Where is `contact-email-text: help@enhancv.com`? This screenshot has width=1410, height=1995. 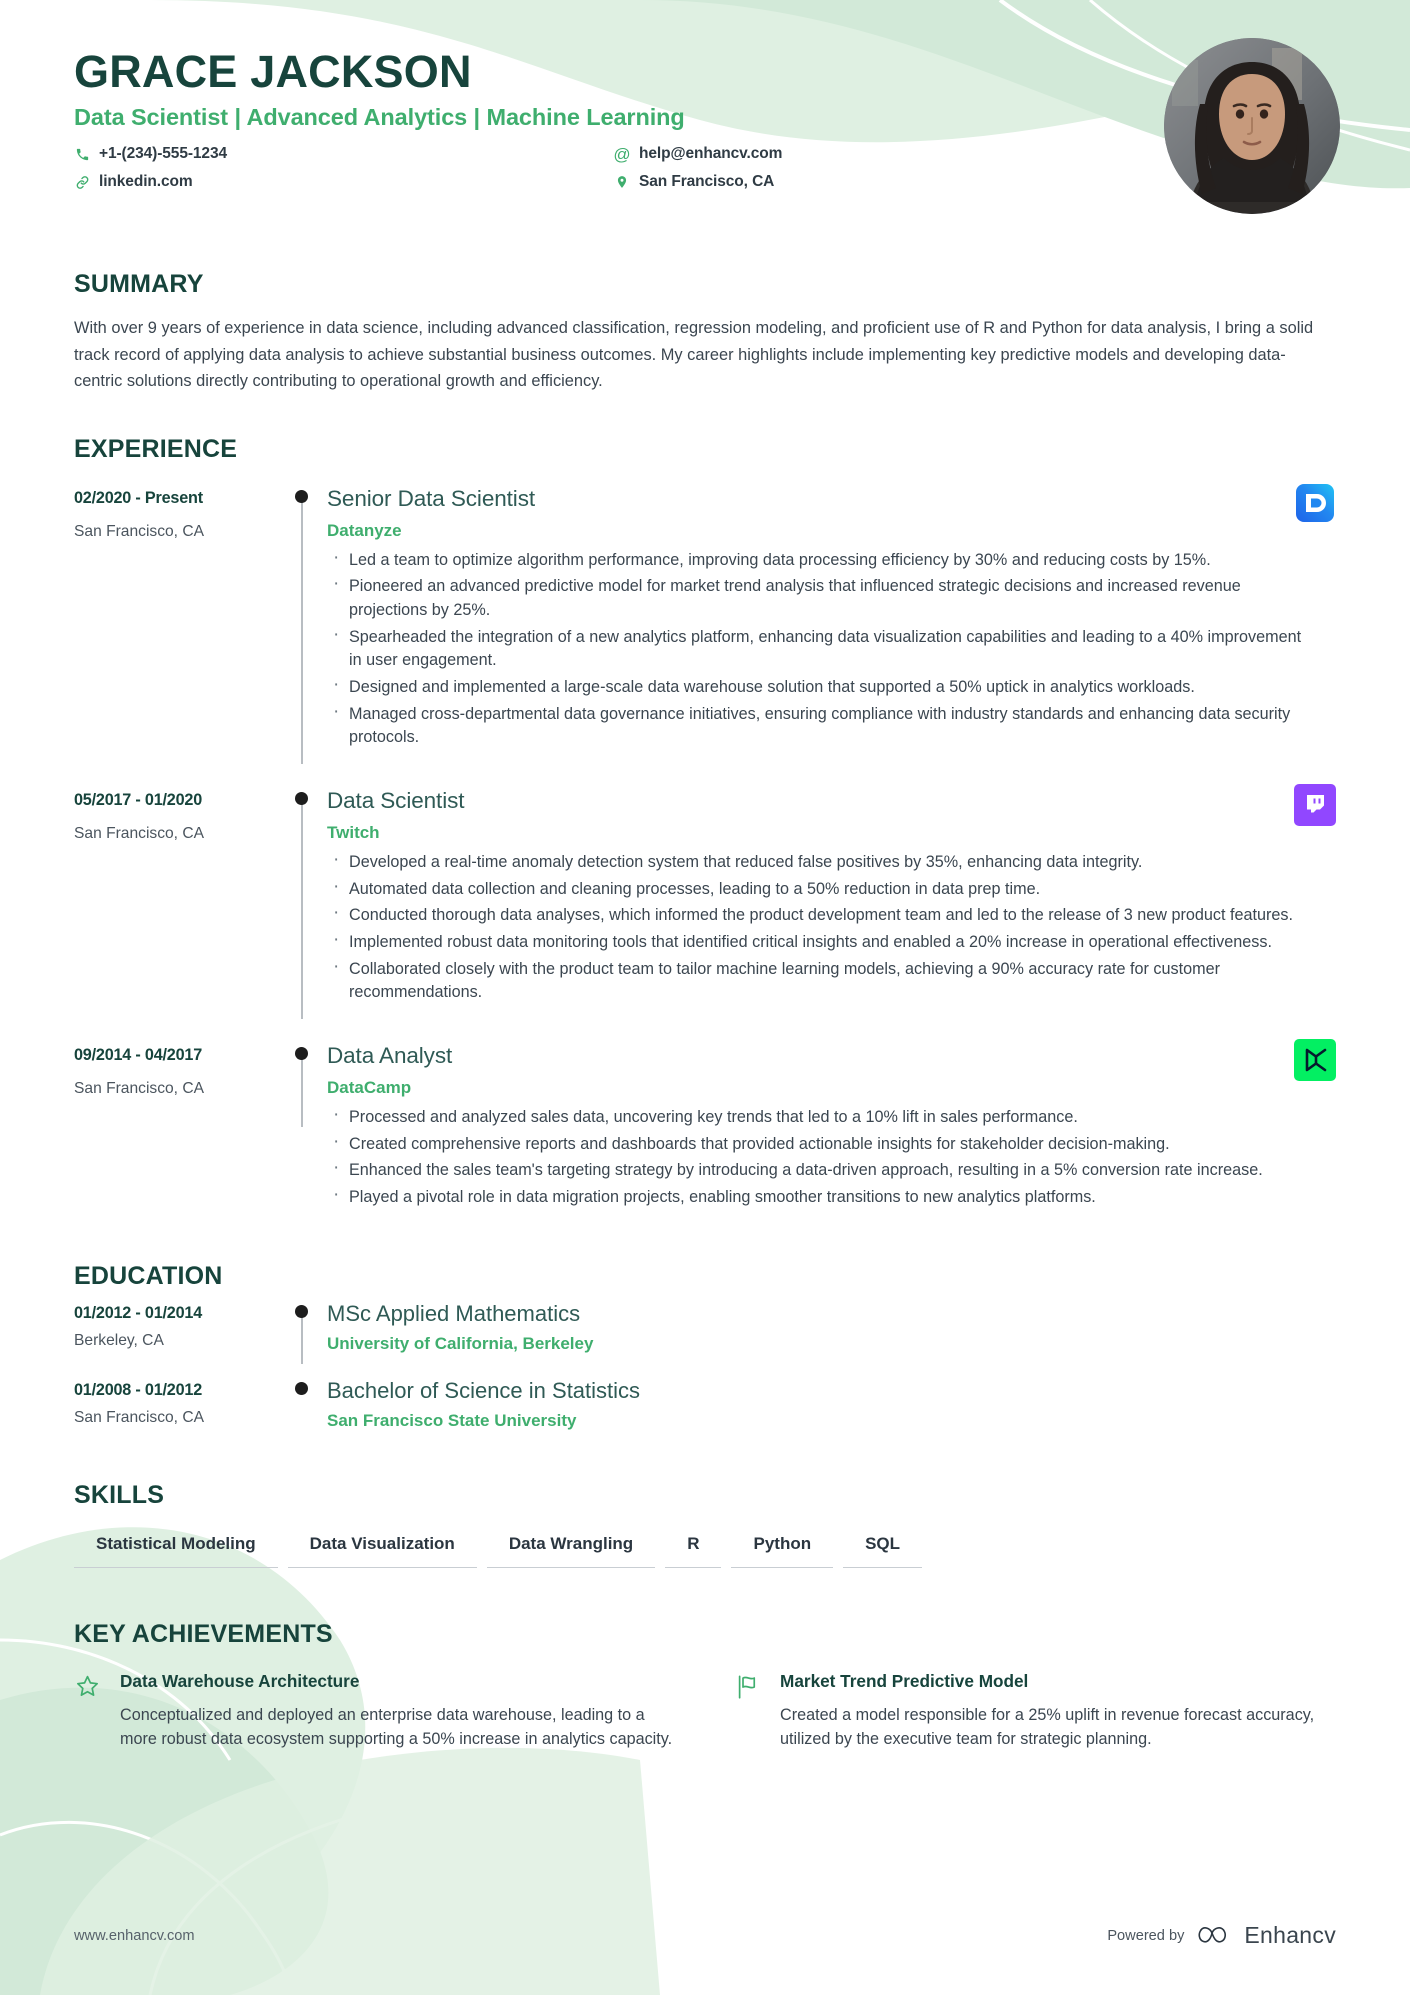
contact-email-text: help@enhancv.com is located at coordinates (711, 154).